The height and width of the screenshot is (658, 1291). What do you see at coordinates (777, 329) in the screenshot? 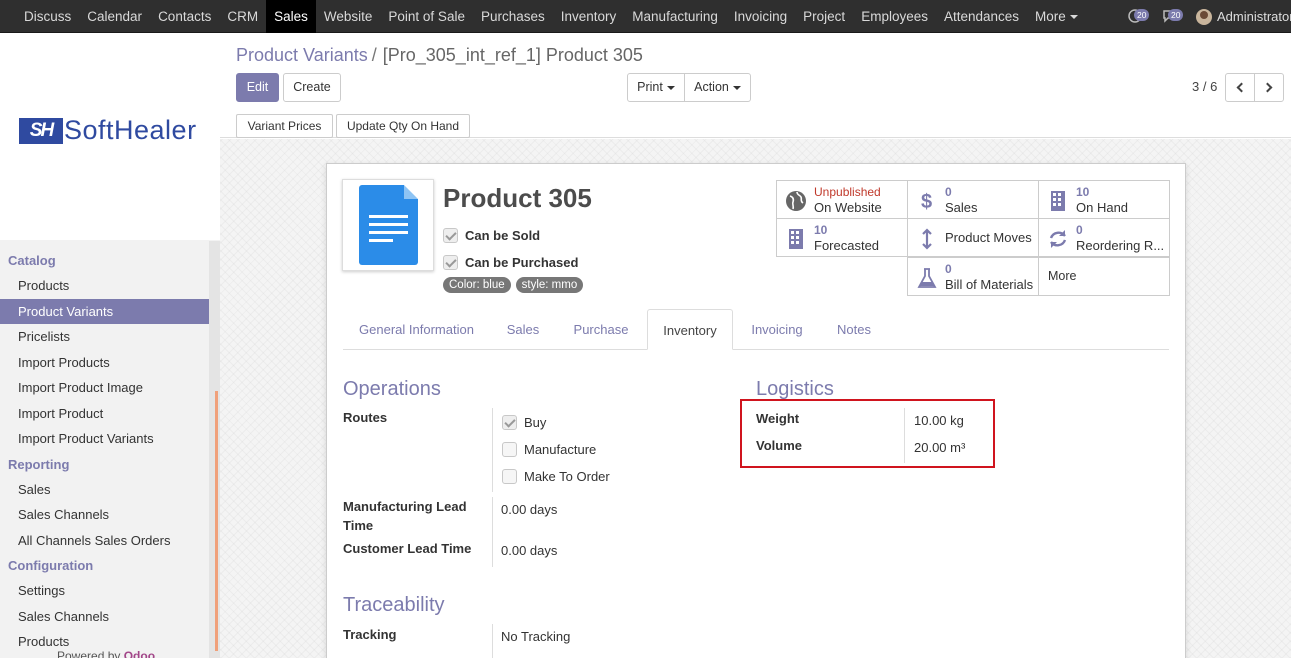
I see `tab-invoicing: Invoicing` at bounding box center [777, 329].